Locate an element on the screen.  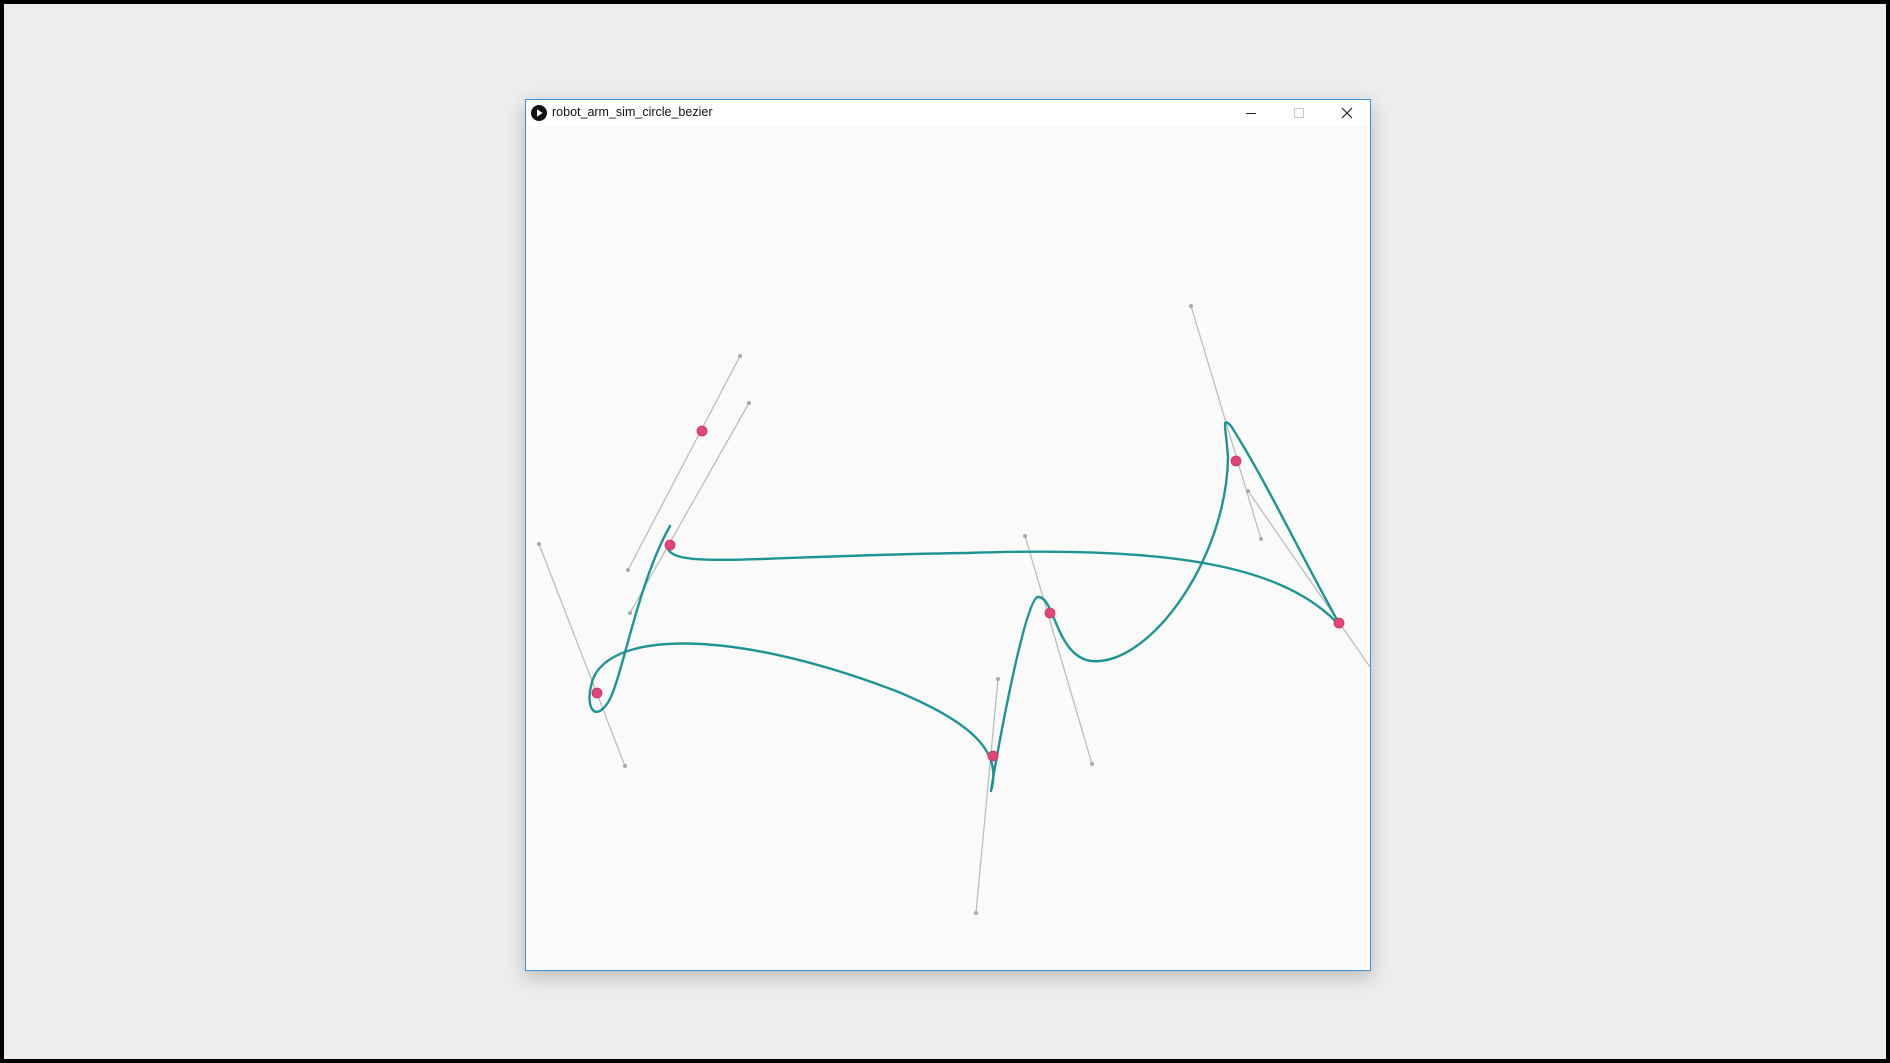
maximize-icon is located at coordinates (1299, 113).